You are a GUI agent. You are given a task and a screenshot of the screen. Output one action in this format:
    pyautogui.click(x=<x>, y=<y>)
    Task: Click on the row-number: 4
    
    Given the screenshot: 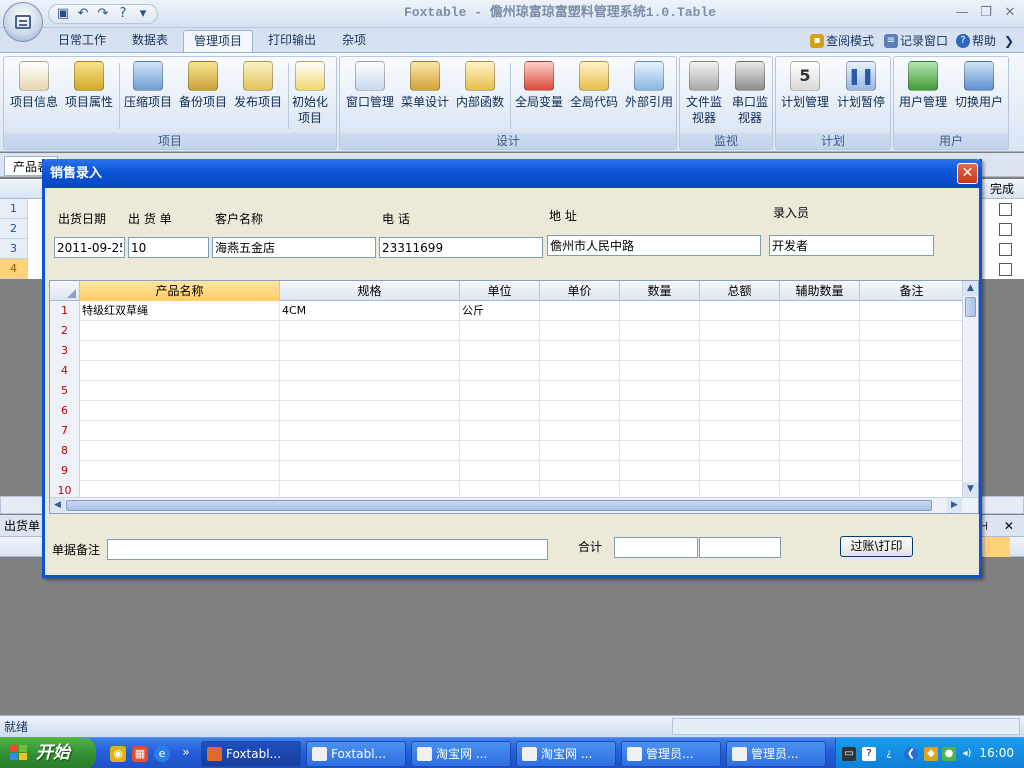 What is the action you would take?
    pyautogui.click(x=14, y=269)
    